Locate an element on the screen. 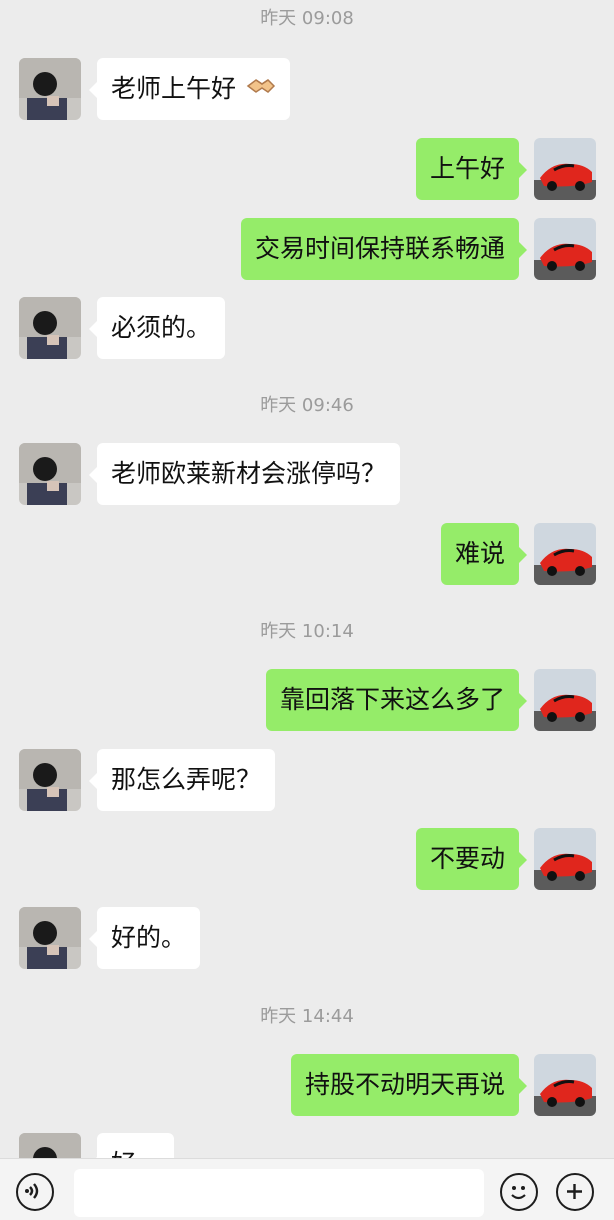 This screenshot has width=614, height=1220. message-text: 持股不动明天再说 is located at coordinates (404, 1084).